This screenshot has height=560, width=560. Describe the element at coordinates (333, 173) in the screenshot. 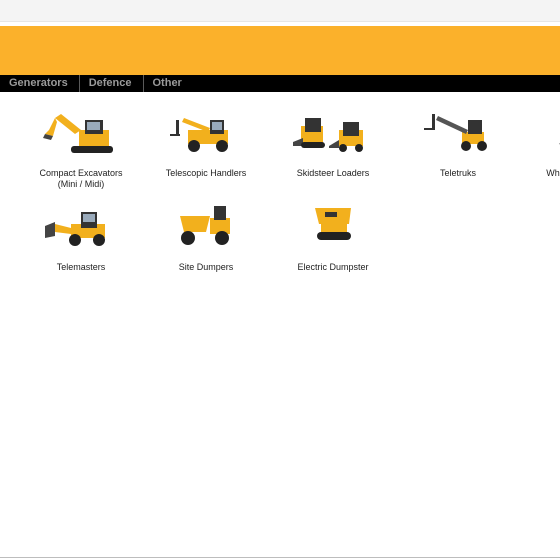

I see `tile-label: Skidsteer Loaders` at that location.